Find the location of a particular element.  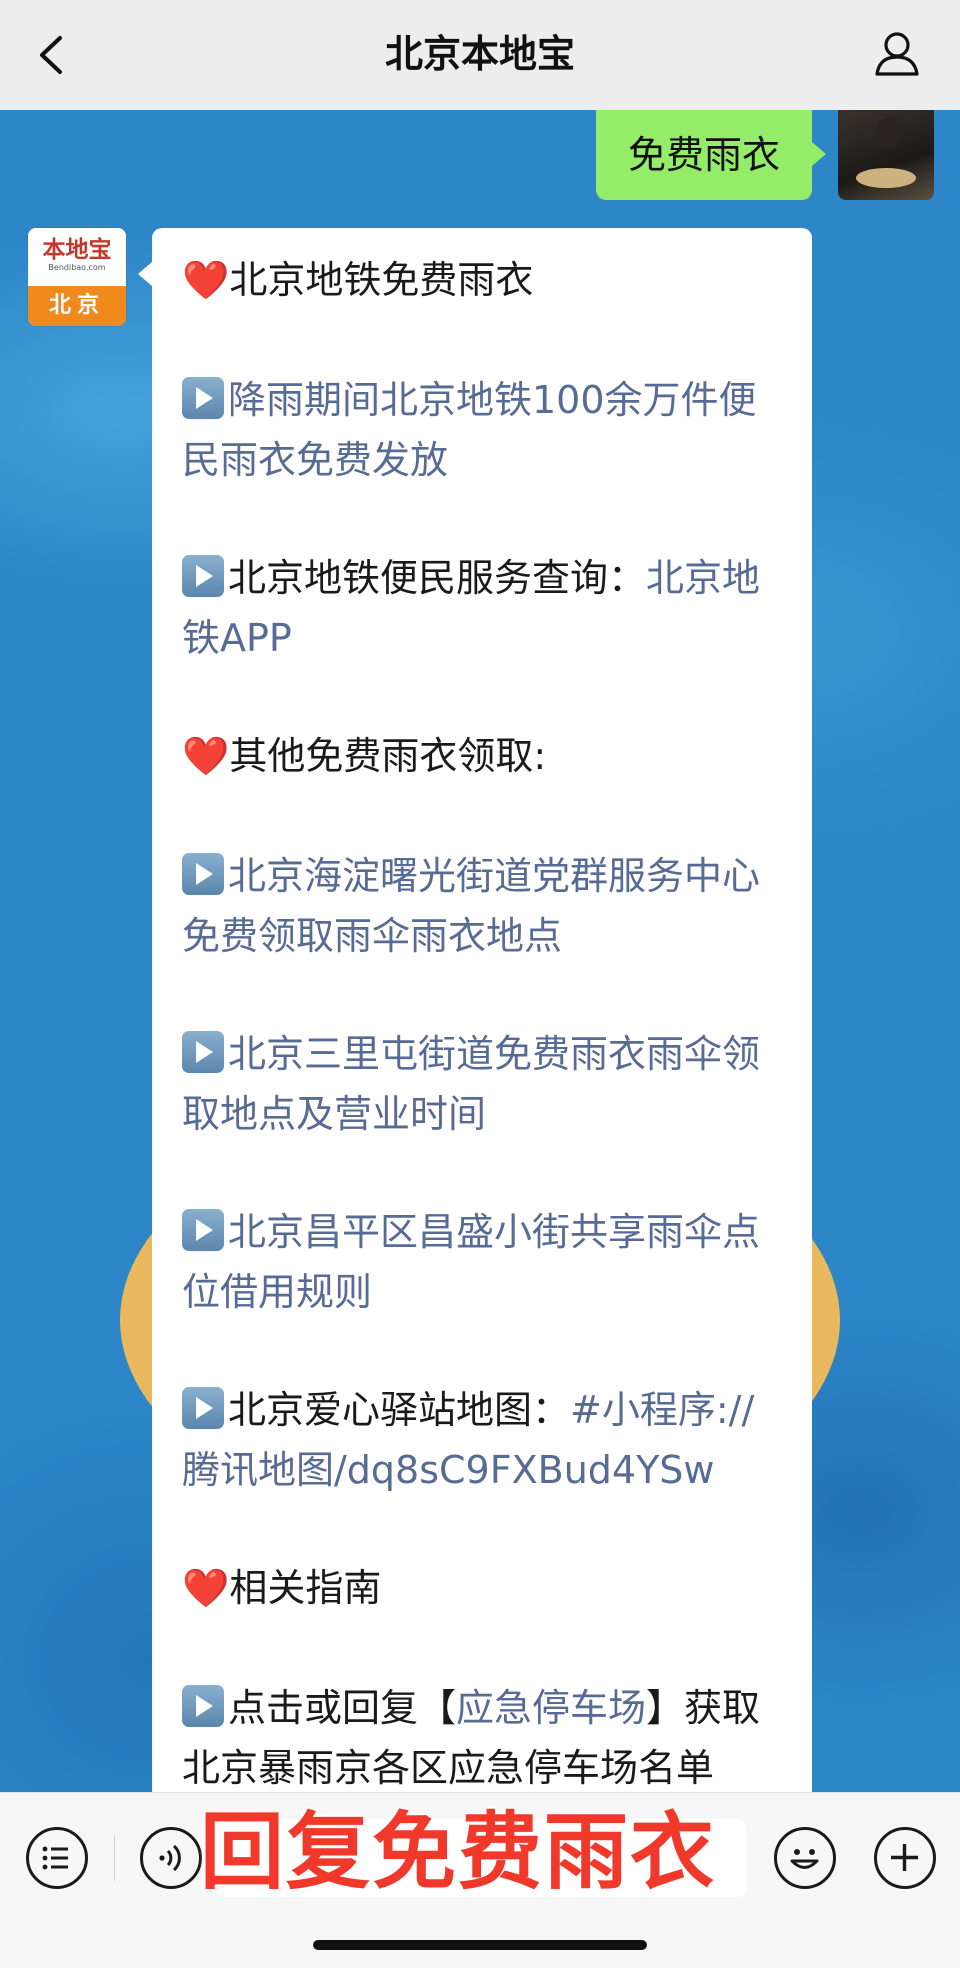

voice-input-icon is located at coordinates (171, 1858).